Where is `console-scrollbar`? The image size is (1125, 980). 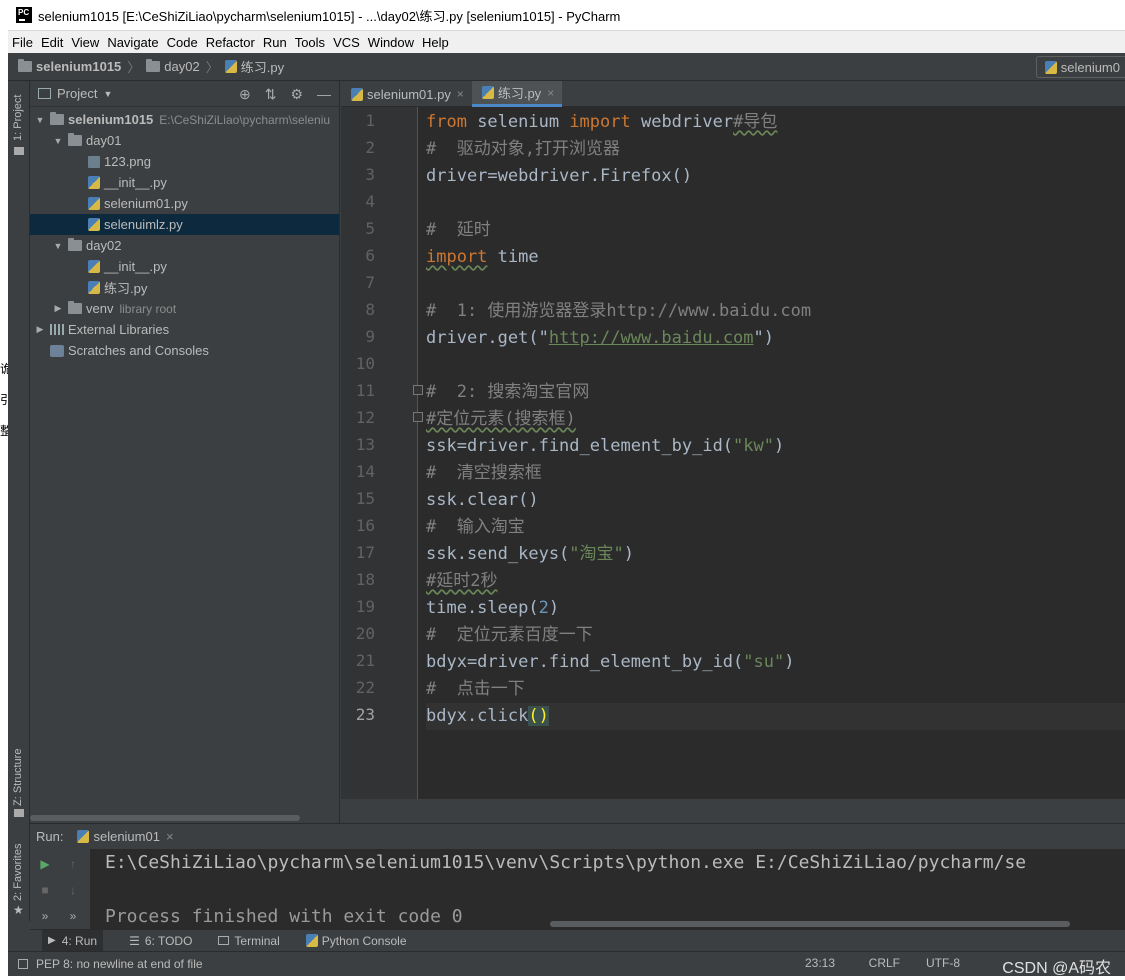 console-scrollbar is located at coordinates (810, 924).